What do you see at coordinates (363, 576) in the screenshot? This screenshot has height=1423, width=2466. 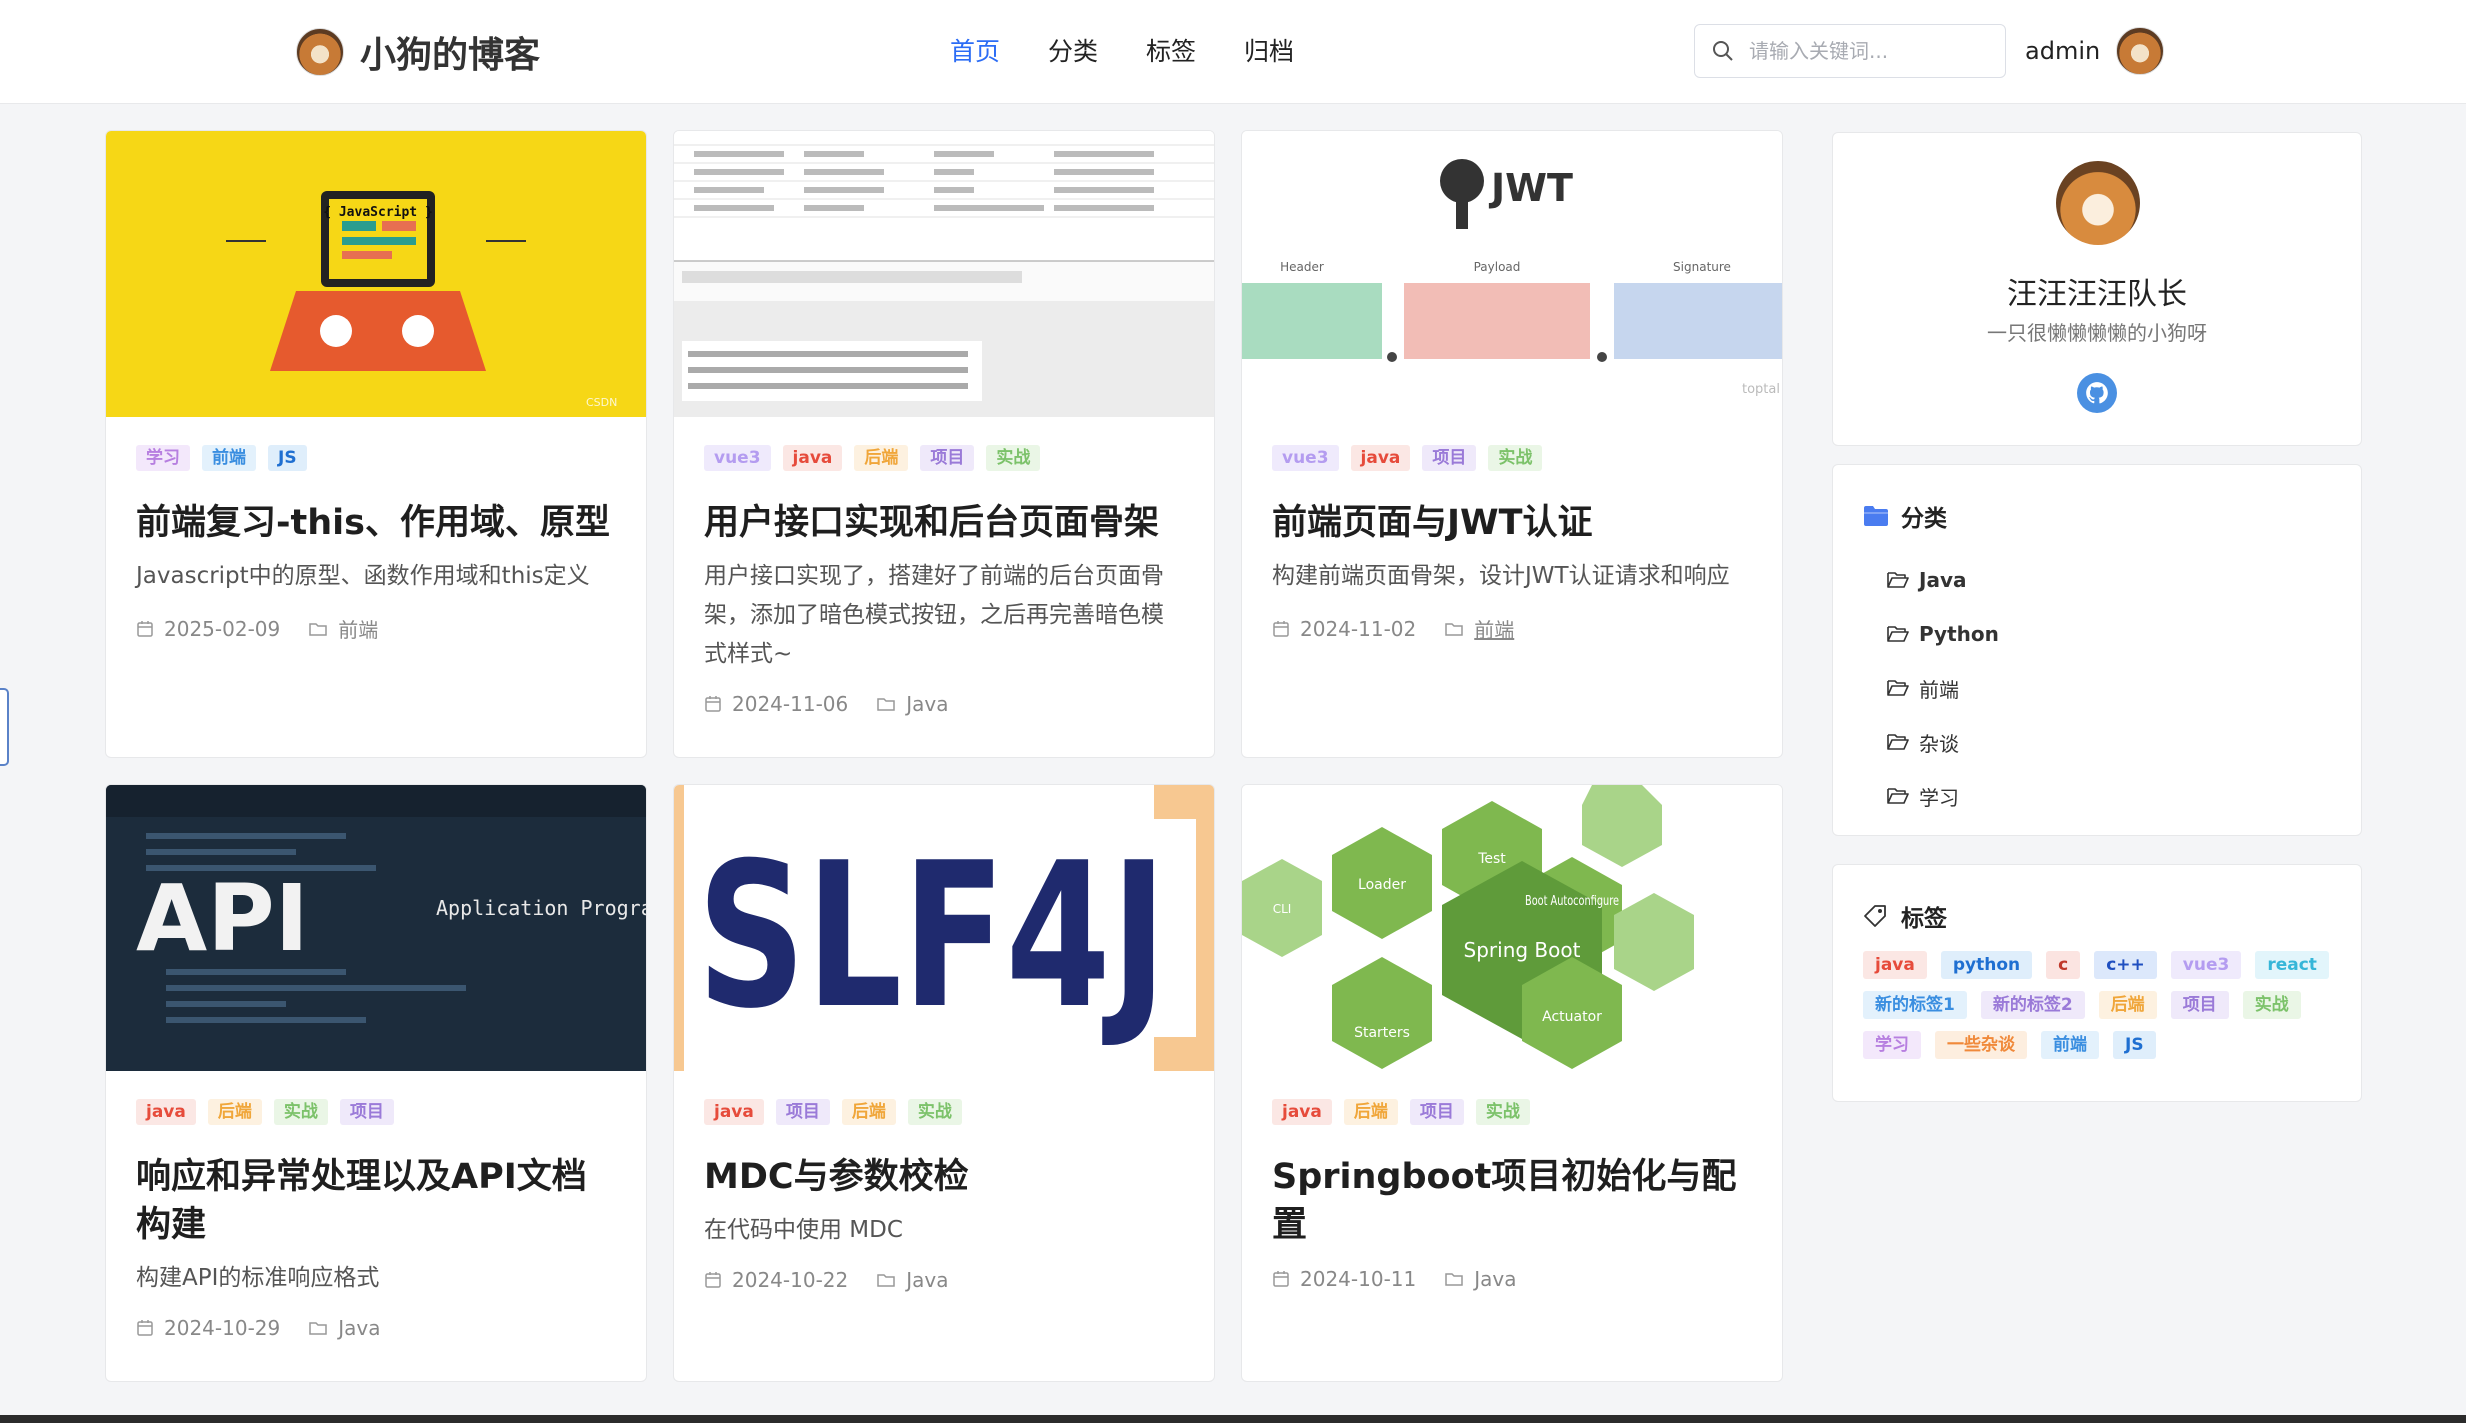 I see `post-description: Javascript中的原型、函数作用域和this定义` at bounding box center [363, 576].